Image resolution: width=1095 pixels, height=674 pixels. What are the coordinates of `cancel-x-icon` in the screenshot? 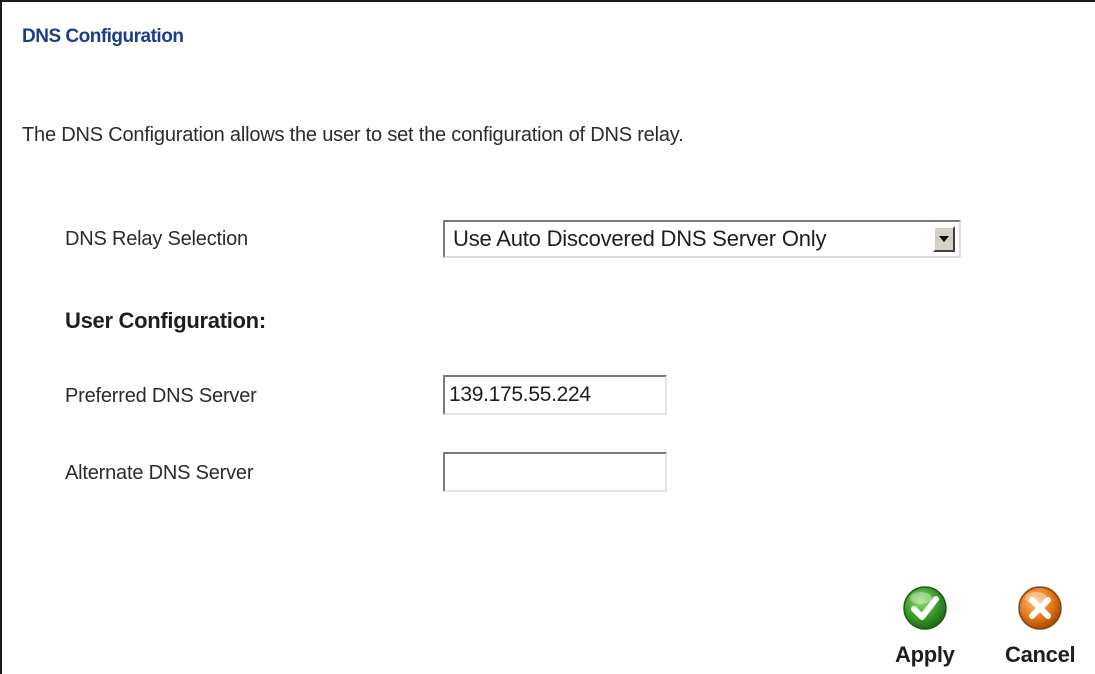 It's located at (1040, 608).